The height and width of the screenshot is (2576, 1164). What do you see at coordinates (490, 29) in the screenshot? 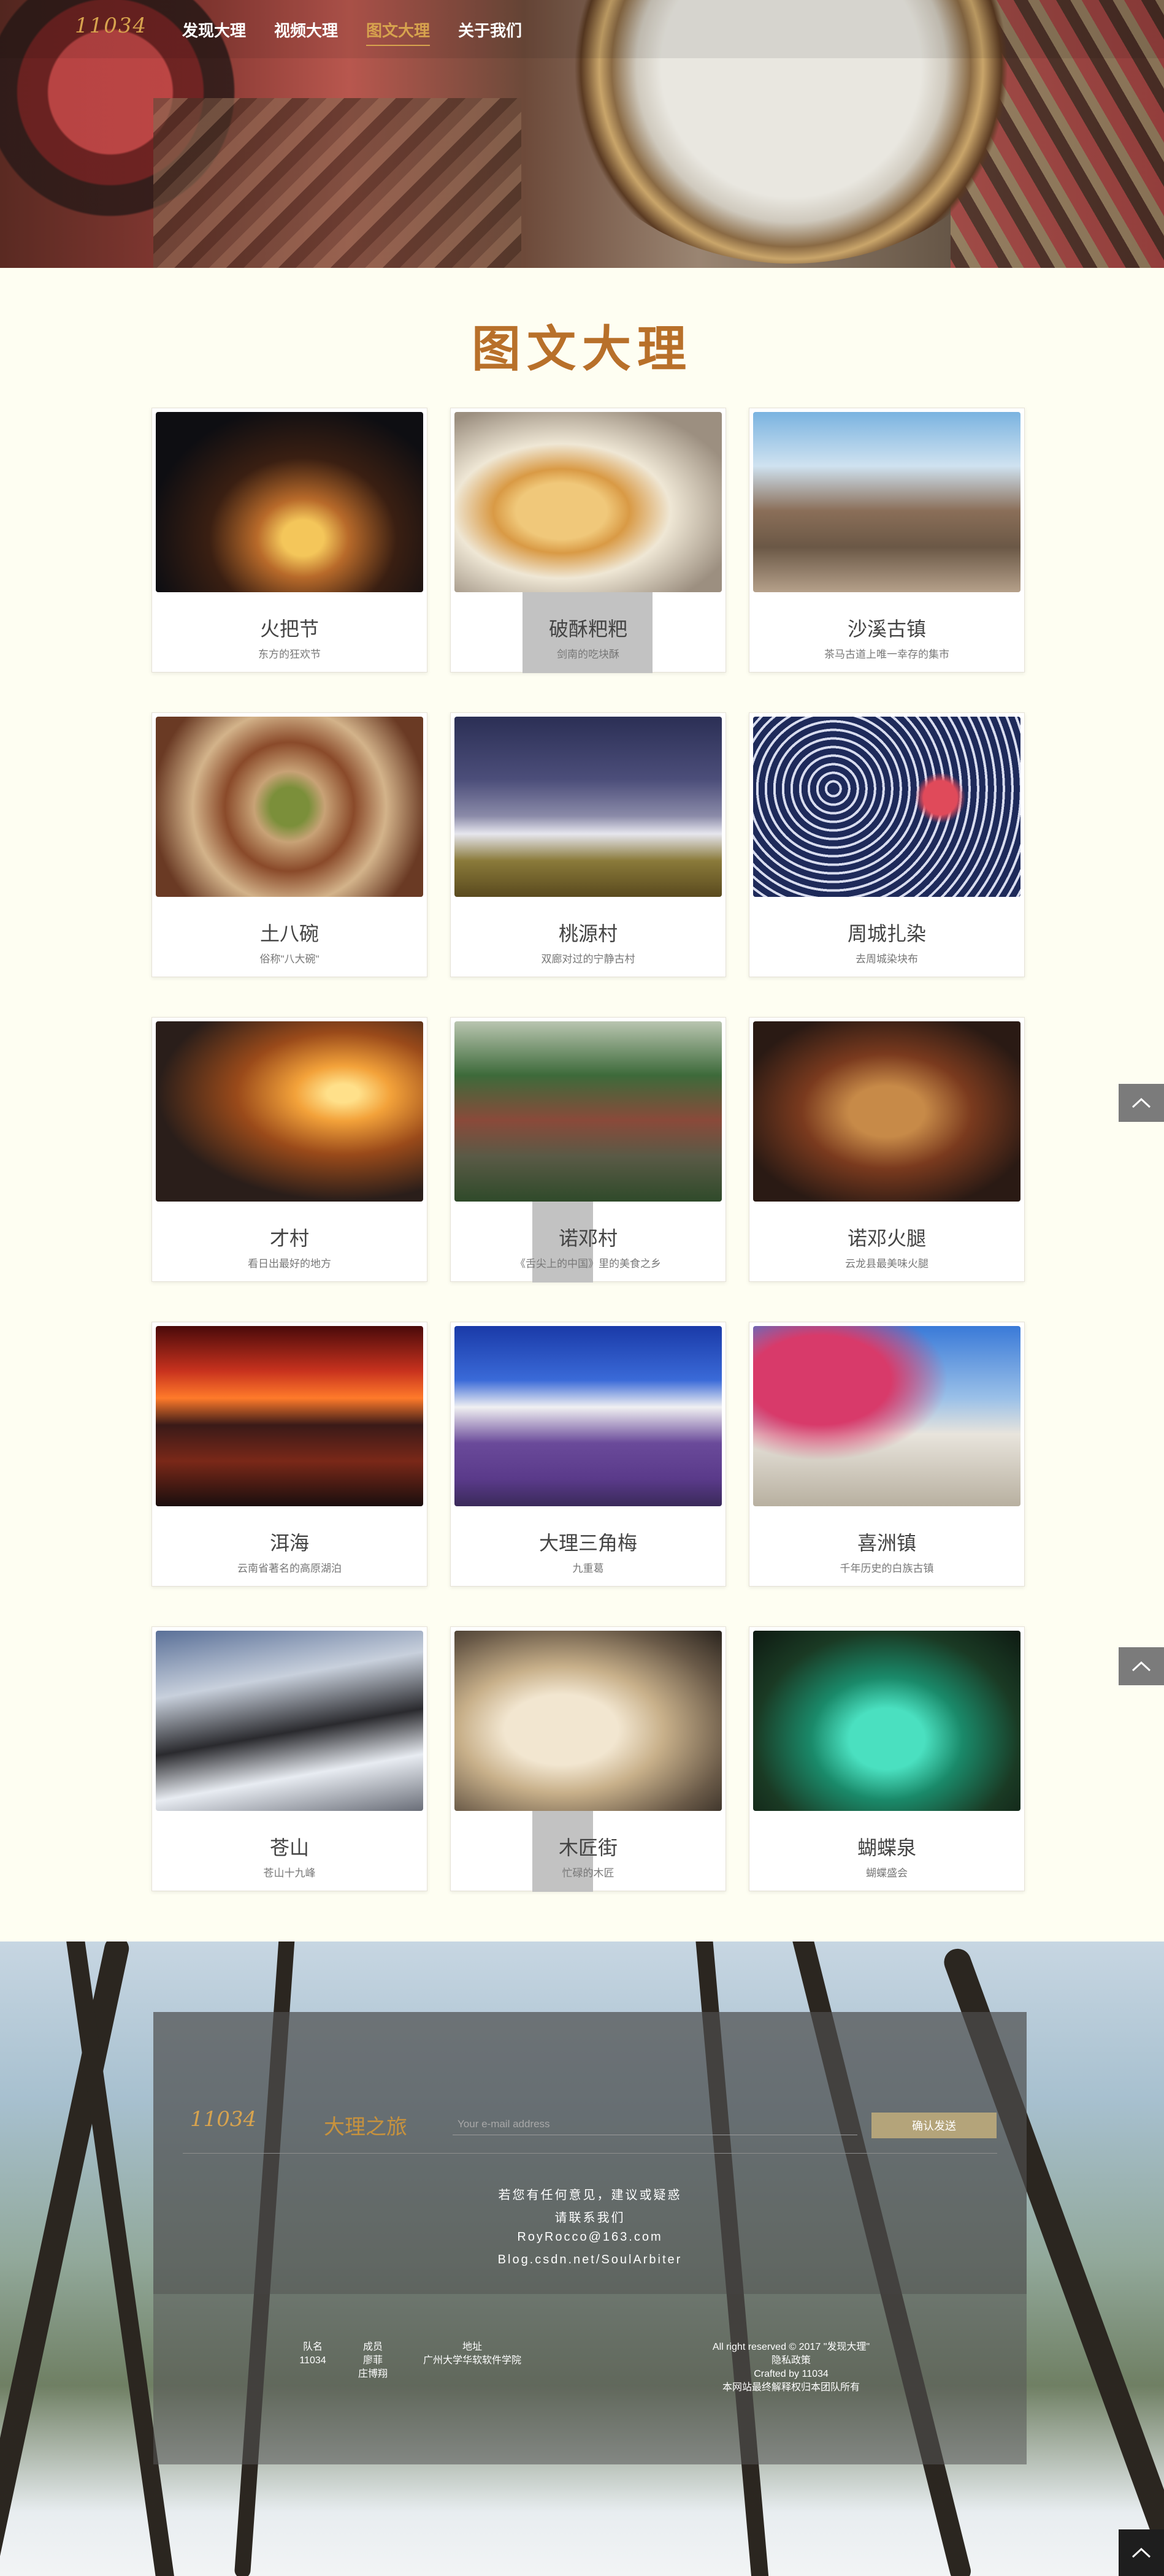
I see `nav-item-about: 关于我们` at bounding box center [490, 29].